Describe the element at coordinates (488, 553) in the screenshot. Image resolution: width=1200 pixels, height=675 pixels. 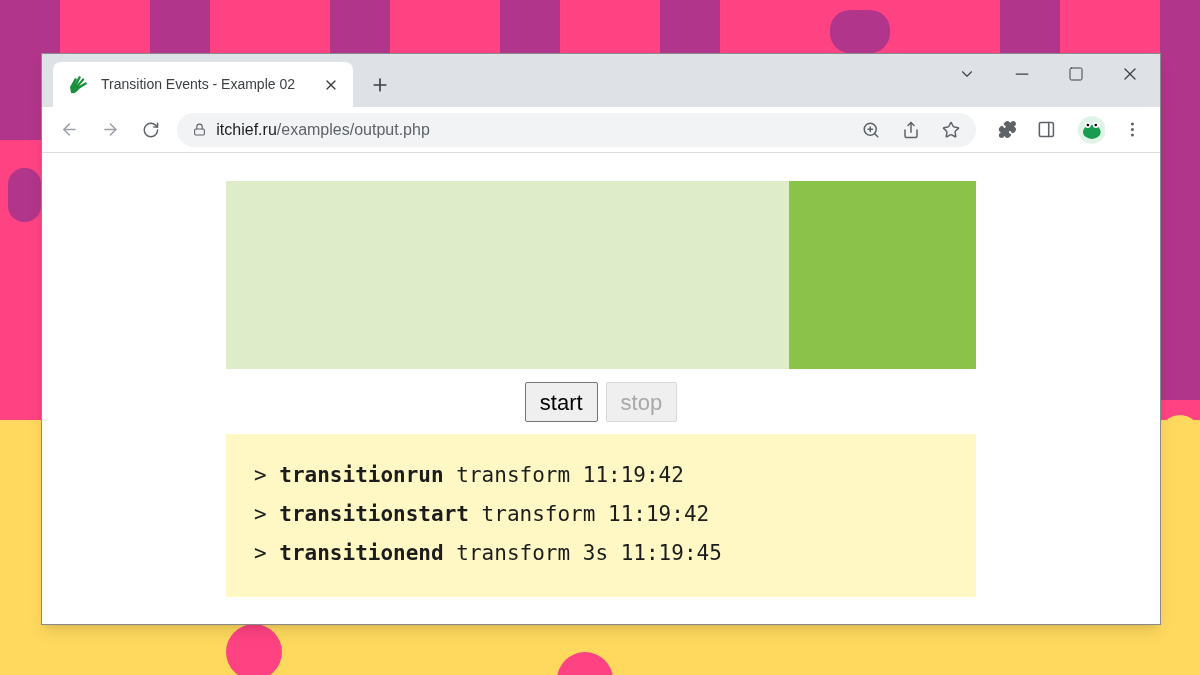
I see `log-line: > transitionend transform 3s 11:19:45` at that location.